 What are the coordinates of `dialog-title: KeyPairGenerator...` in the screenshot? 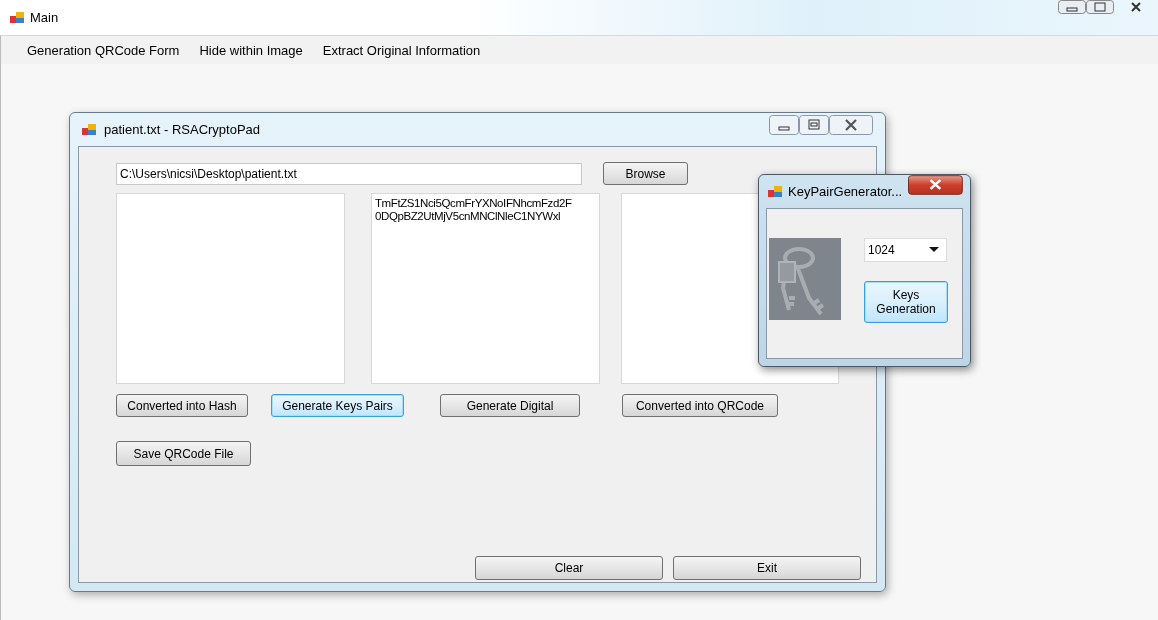 It's located at (845, 191).